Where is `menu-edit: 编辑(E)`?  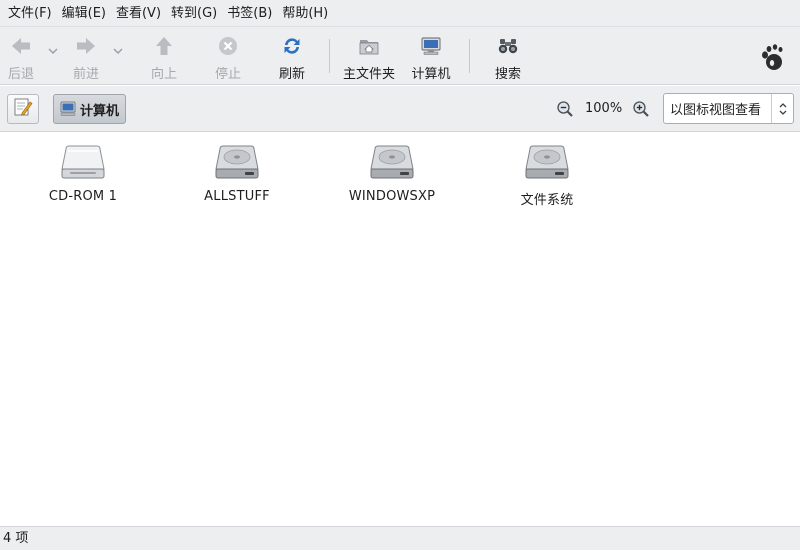 menu-edit: 编辑(E) is located at coordinates (84, 13).